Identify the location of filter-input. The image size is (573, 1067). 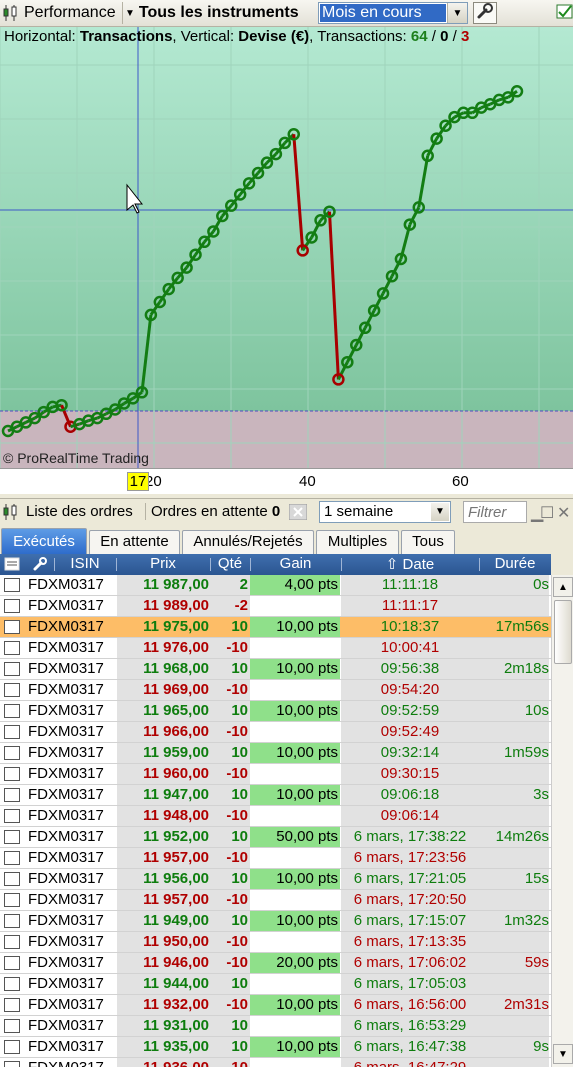
(495, 512).